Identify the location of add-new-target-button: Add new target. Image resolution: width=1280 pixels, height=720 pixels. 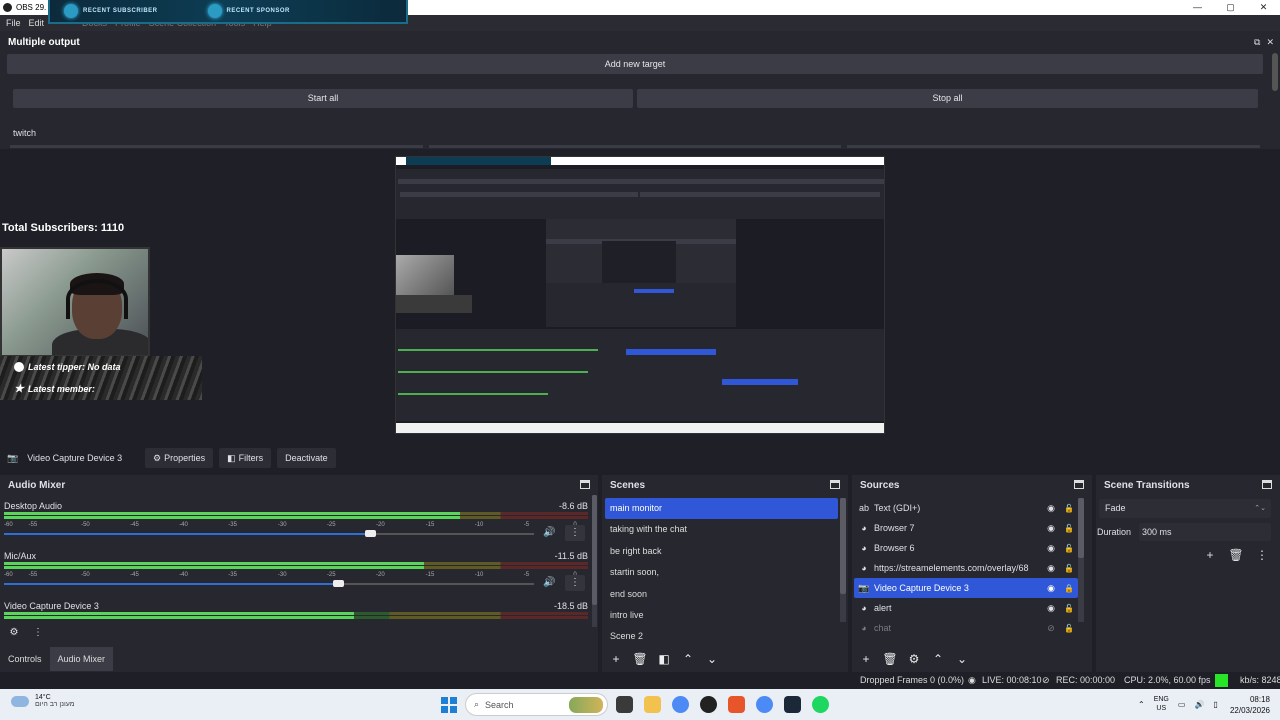
(635, 64).